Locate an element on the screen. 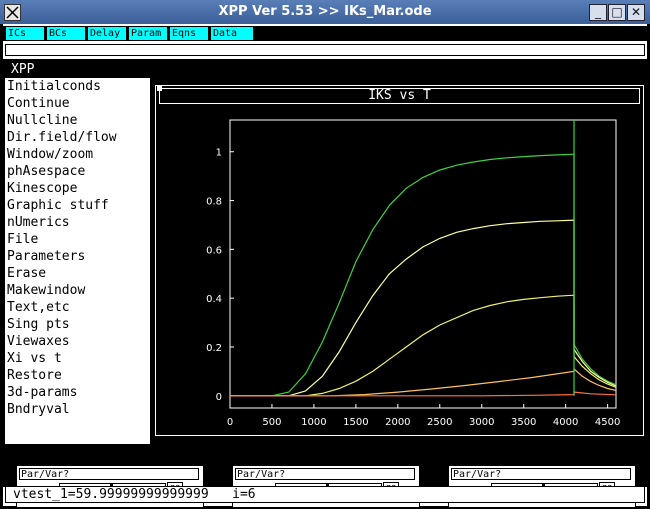 Image resolution: width=650 pixels, height=509 pixels. menu-item-file: File is located at coordinates (77, 239).